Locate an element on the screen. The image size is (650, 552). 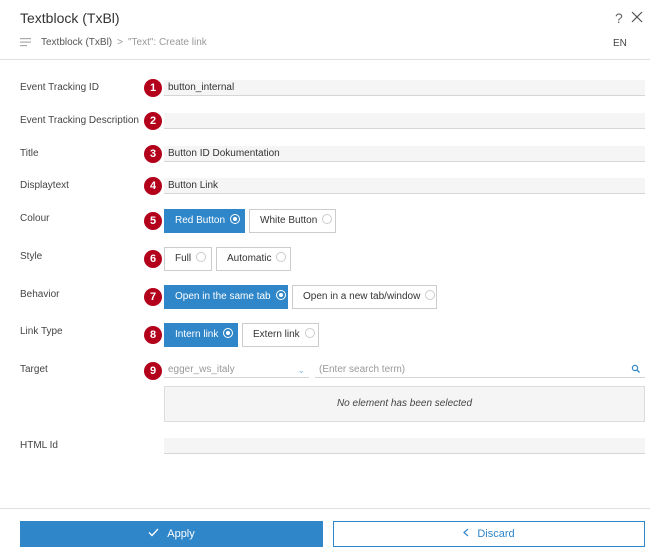
displaytext-input: Button Link is located at coordinates (404, 186).